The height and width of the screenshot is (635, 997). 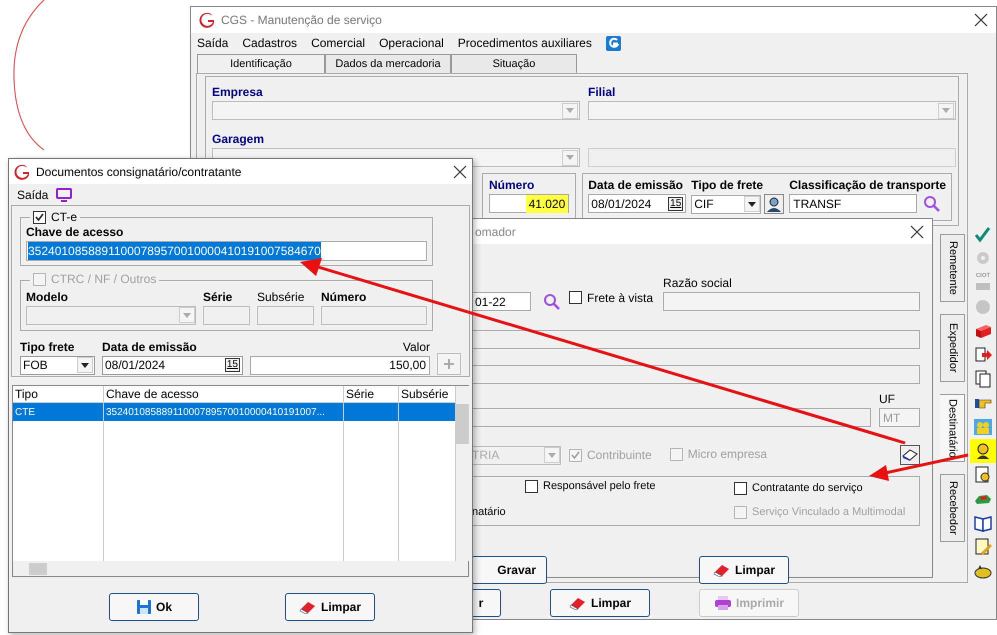 I want to click on circle-icon, so click(x=983, y=307).